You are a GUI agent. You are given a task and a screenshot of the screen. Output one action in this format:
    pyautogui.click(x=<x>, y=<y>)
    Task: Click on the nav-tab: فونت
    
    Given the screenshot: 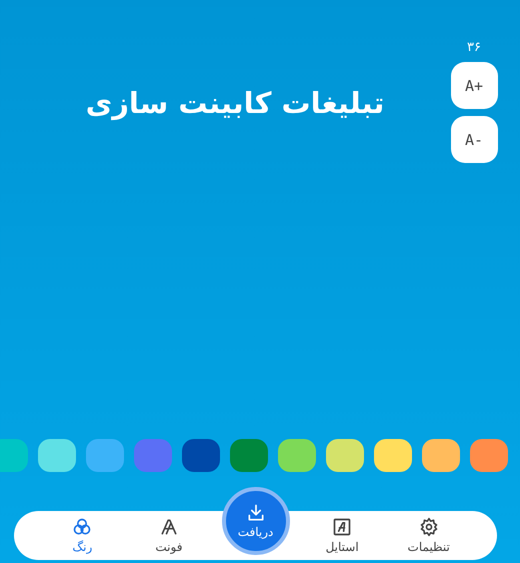 What is the action you would take?
    pyautogui.click(x=169, y=535)
    